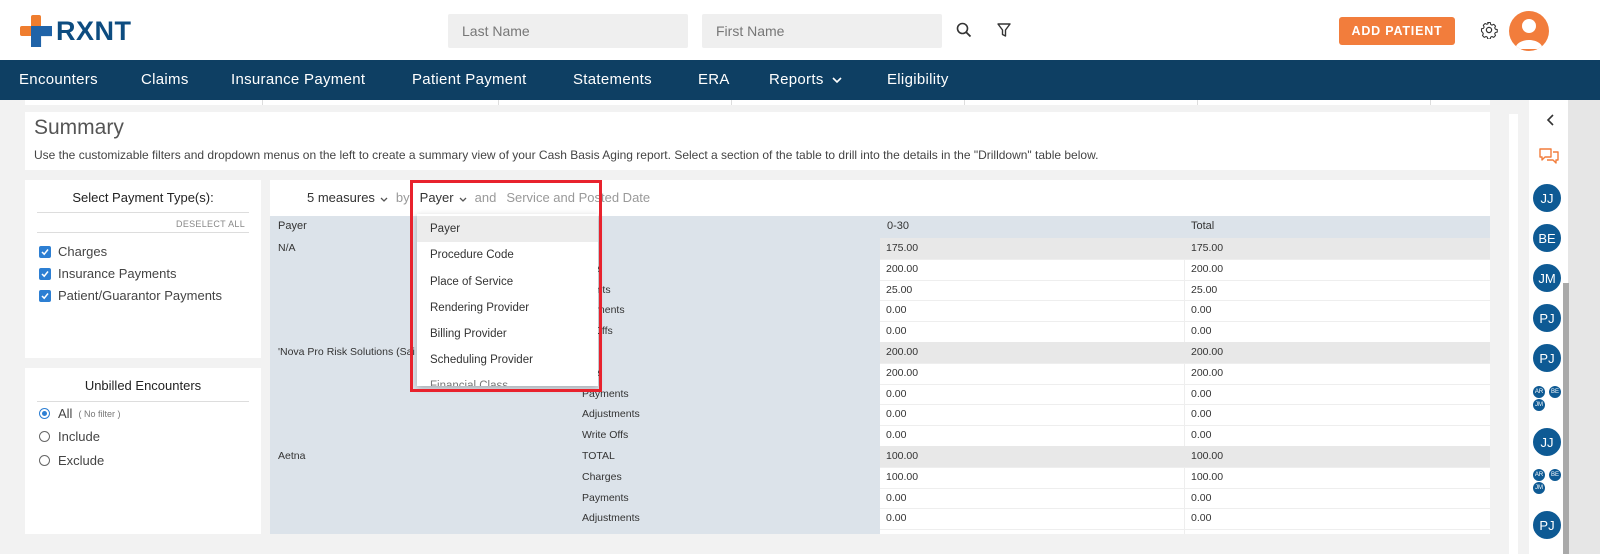 This screenshot has width=1600, height=554. Describe the element at coordinates (902, 248) in the screenshot. I see `bucket-value-cell: 175.00` at that location.